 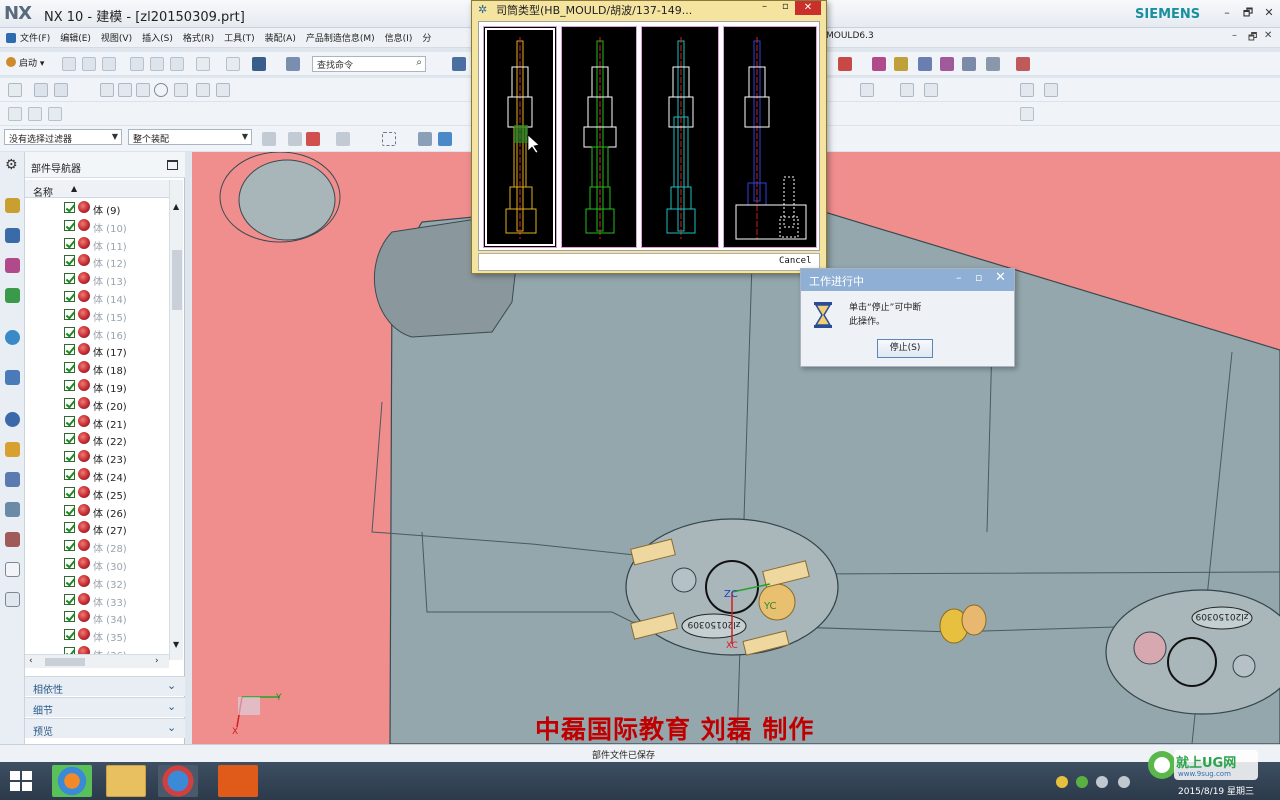 What do you see at coordinates (97, 333) in the screenshot?
I see `tree-row: 体 (16)` at bounding box center [97, 333].